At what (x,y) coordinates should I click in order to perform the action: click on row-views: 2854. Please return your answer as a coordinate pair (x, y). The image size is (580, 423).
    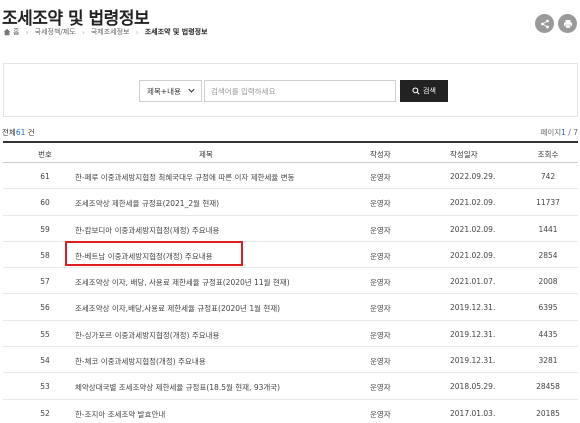
    Looking at the image, I should click on (548, 255).